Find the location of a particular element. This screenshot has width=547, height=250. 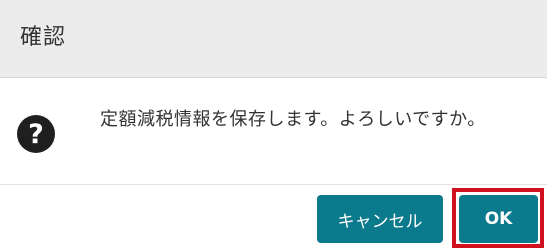

question-circle-icon: ? is located at coordinates (36, 134).